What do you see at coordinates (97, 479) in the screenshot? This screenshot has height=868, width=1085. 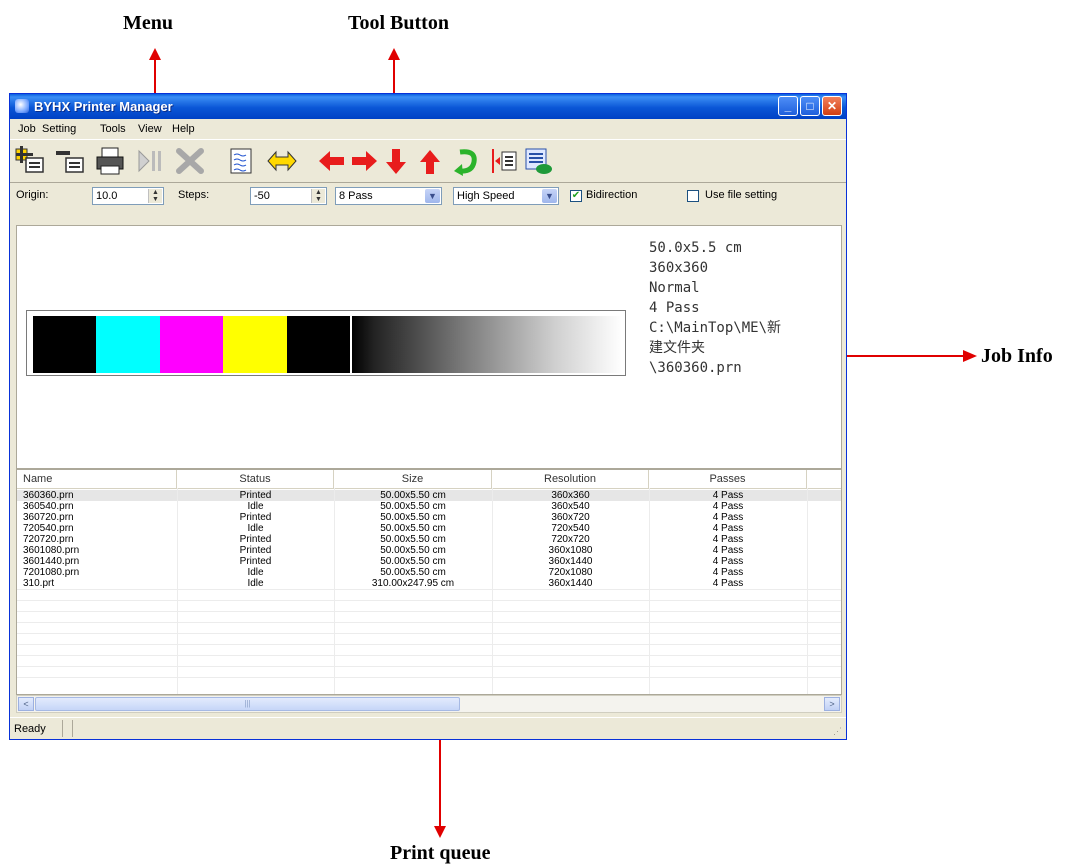 I see `column-name: Name` at bounding box center [97, 479].